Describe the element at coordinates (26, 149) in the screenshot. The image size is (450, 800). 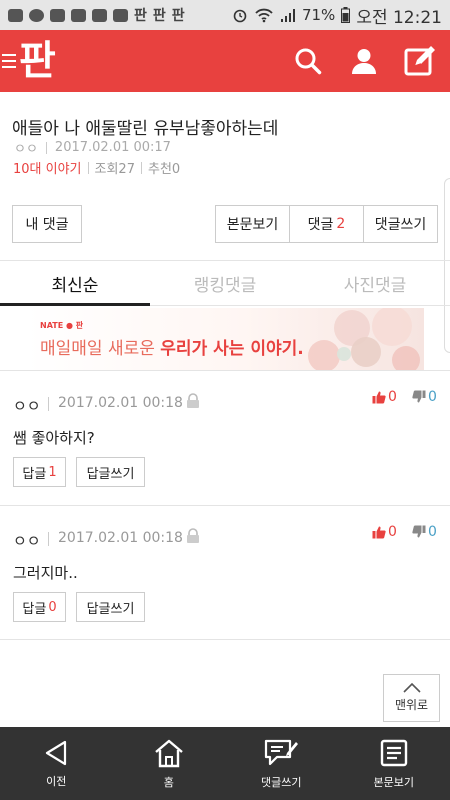
I see `article-author: ㅇㅇ` at that location.